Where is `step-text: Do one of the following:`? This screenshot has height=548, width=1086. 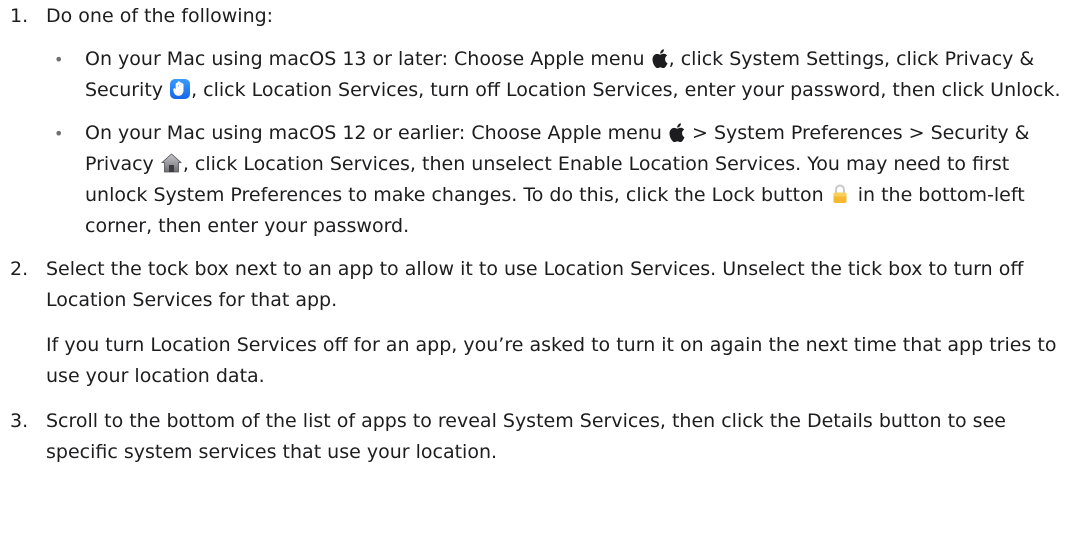
step-text: Do one of the following: is located at coordinates (160, 16).